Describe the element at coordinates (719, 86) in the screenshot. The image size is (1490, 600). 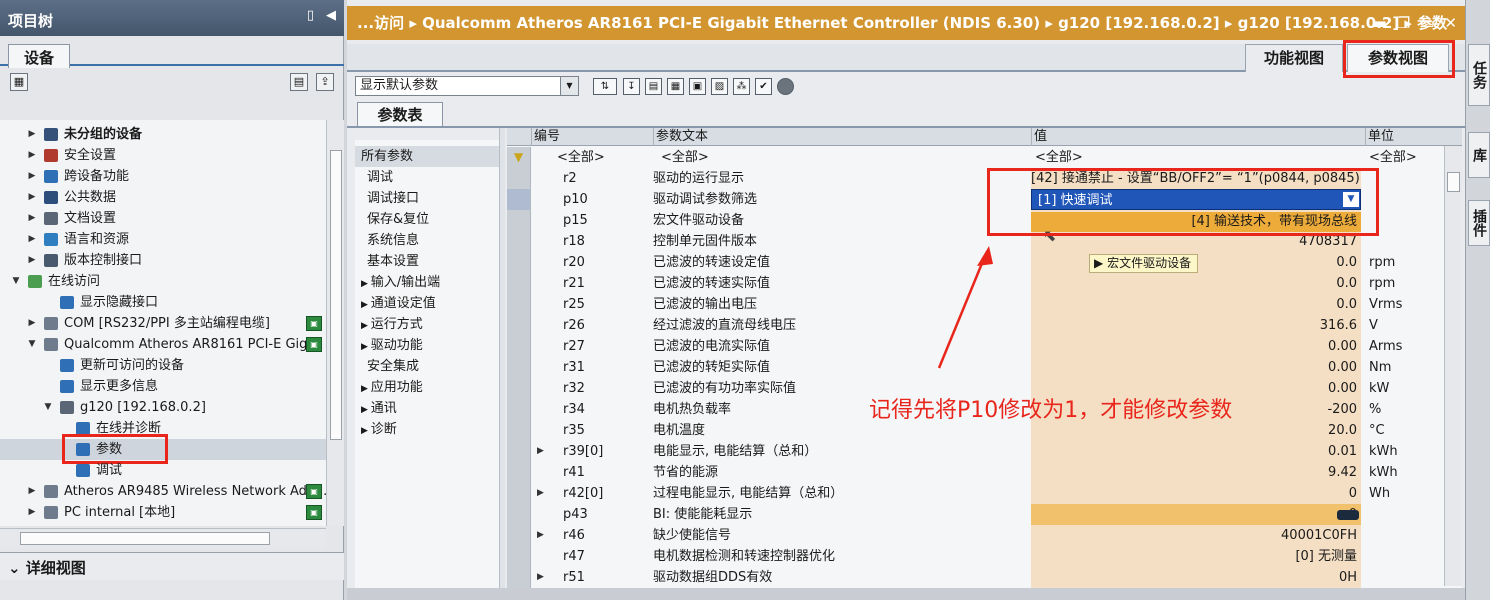
I see `load-icon: ▨` at that location.